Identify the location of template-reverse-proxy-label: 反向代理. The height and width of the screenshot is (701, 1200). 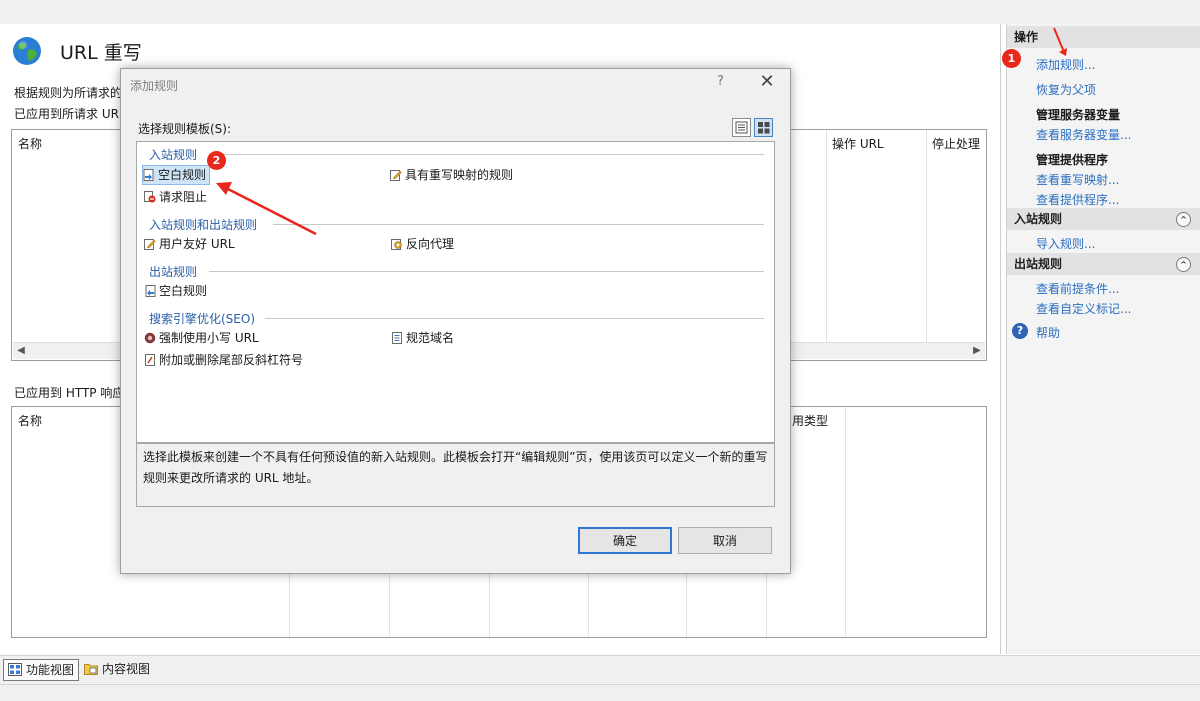
(430, 244).